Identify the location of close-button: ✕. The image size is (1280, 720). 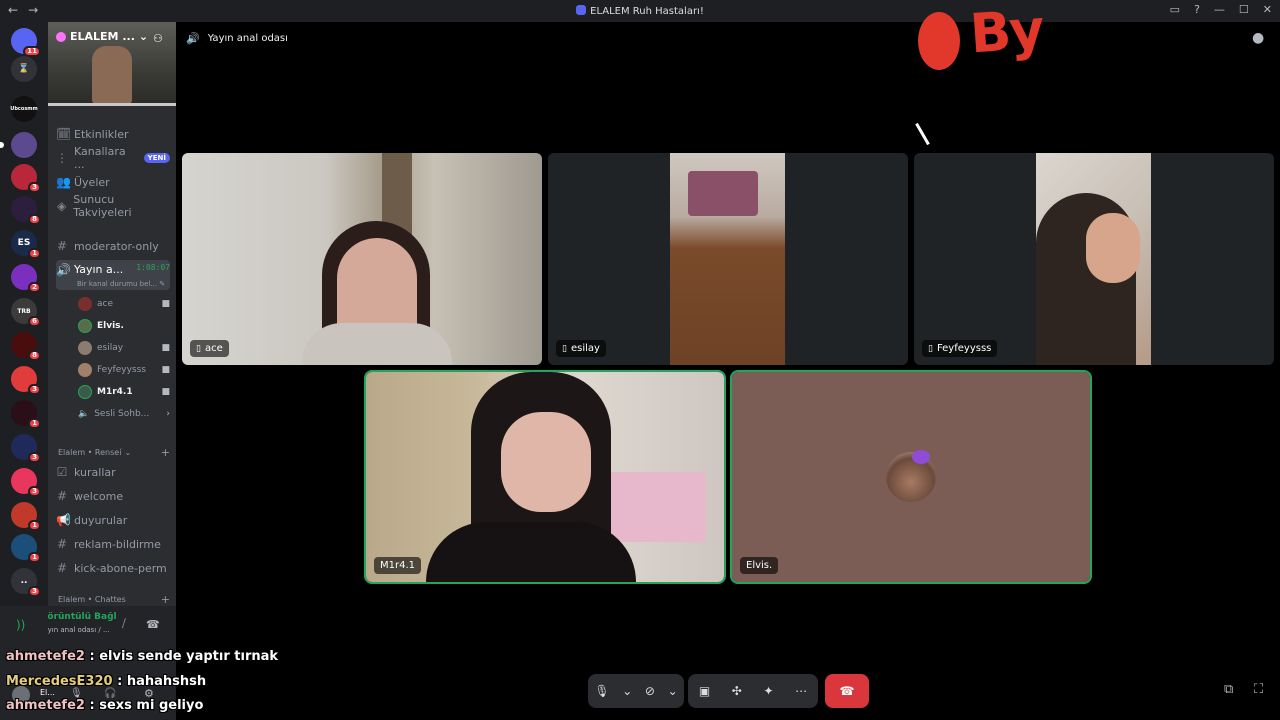
(1267, 9).